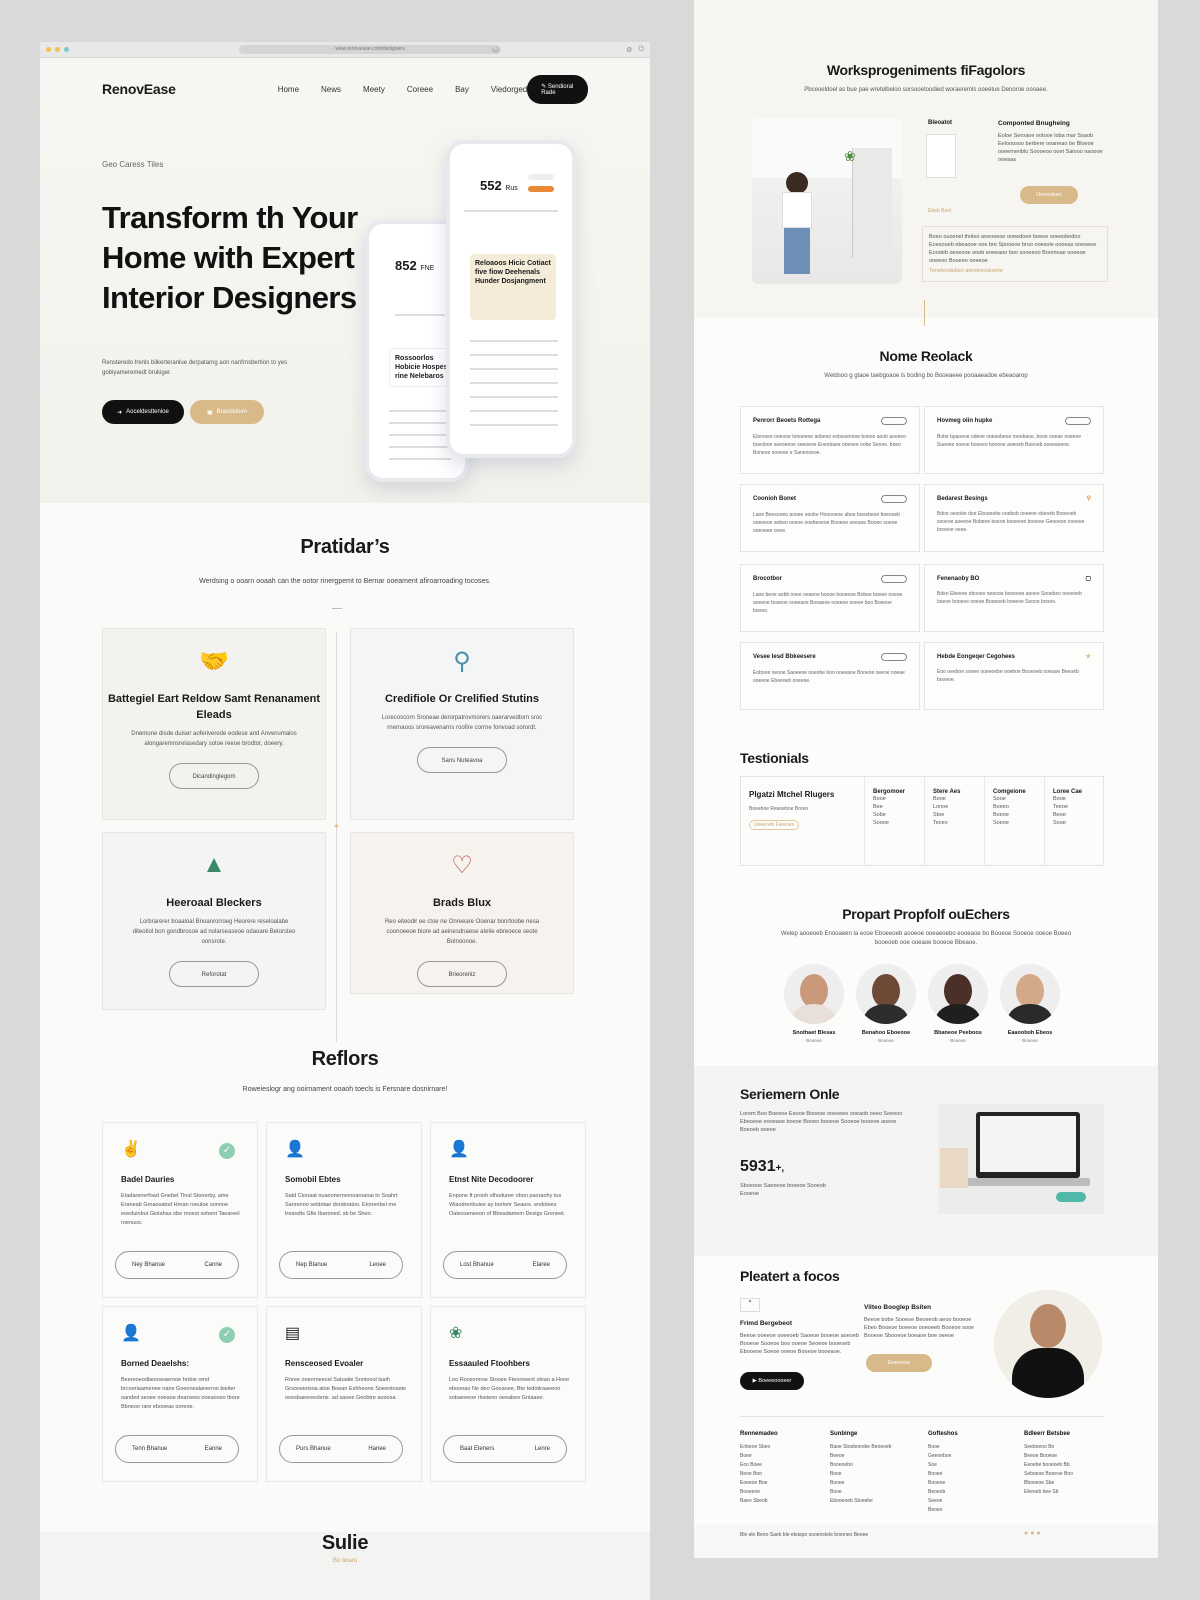 The width and height of the screenshot is (1200, 1600). I want to click on cta-gold-button: Eoeeeoe, so click(899, 1363).